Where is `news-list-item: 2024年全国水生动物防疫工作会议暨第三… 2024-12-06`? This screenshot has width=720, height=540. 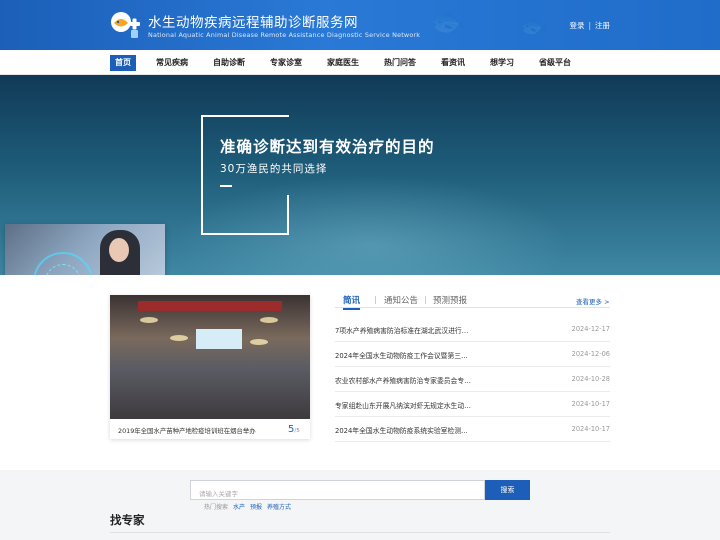
news-list-item: 2024年全国水生动物防疫工作会议暨第三… 2024-12-06 is located at coordinates (472, 354).